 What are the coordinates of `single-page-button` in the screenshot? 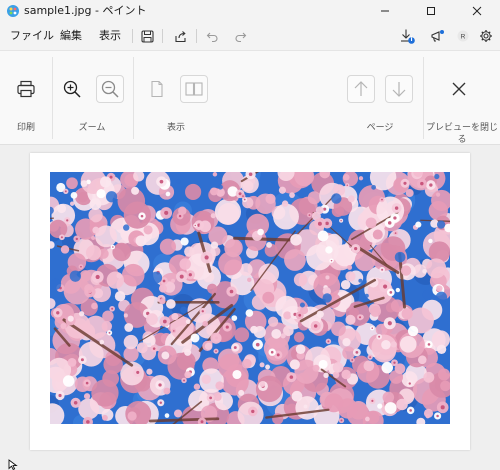 It's located at (157, 89).